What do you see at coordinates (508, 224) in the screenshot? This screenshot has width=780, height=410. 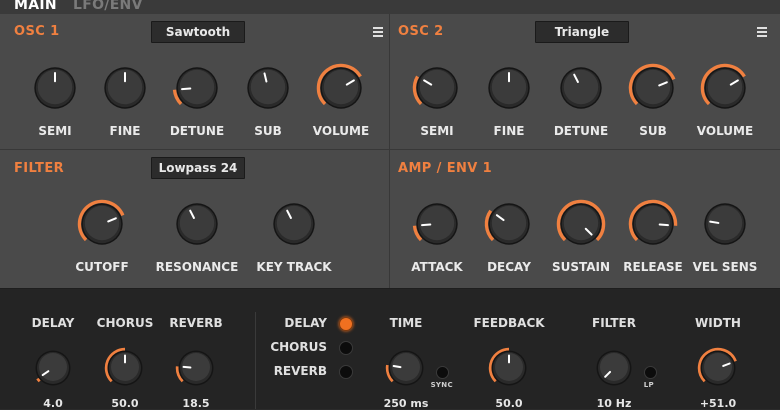 I see `amp-decay-knob` at bounding box center [508, 224].